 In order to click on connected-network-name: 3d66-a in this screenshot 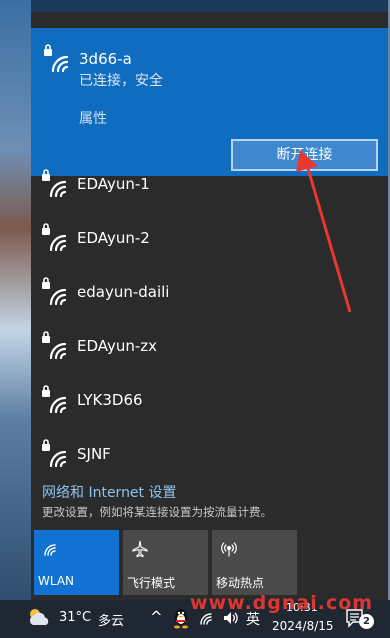, I will do `click(105, 59)`.